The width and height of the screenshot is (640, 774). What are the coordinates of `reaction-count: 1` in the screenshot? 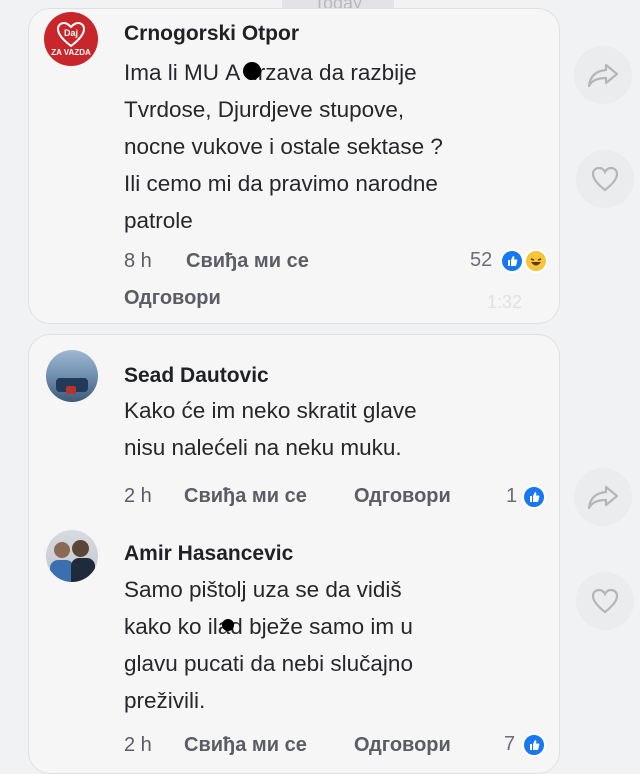 It's located at (511, 496).